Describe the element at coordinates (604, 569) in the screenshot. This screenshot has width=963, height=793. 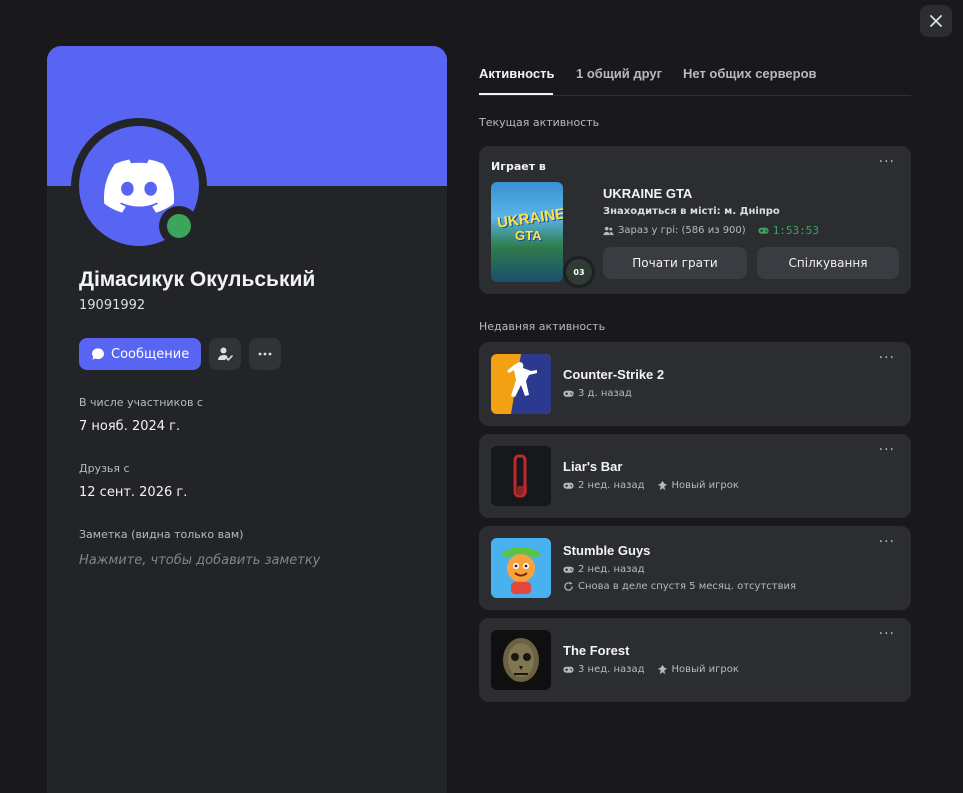
I see `last-played: 2 нед. назад` at that location.